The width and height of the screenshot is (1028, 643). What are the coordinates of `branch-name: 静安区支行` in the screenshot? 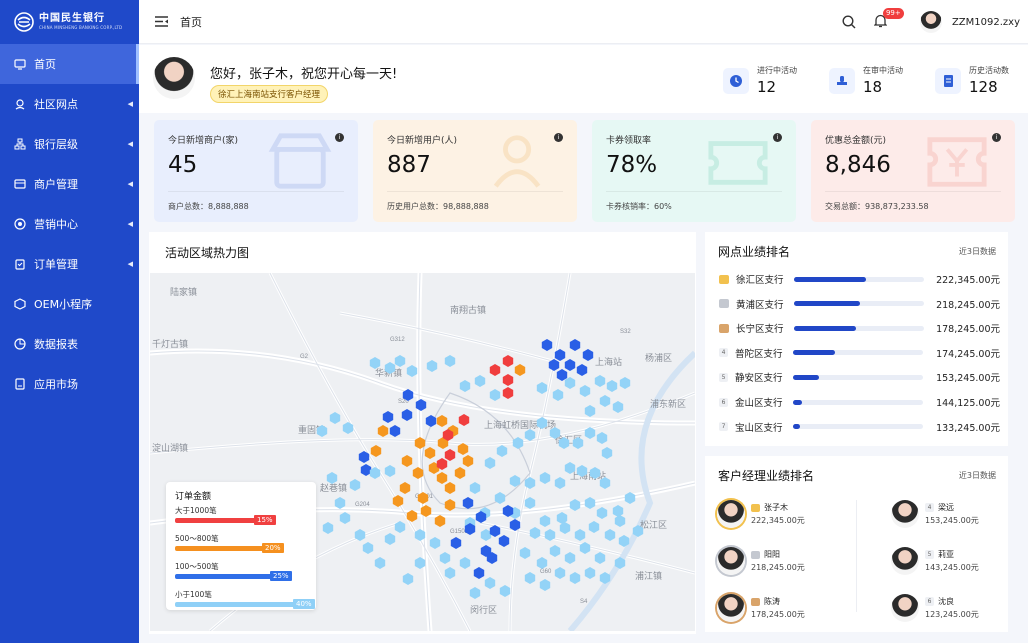 It's located at (759, 379).